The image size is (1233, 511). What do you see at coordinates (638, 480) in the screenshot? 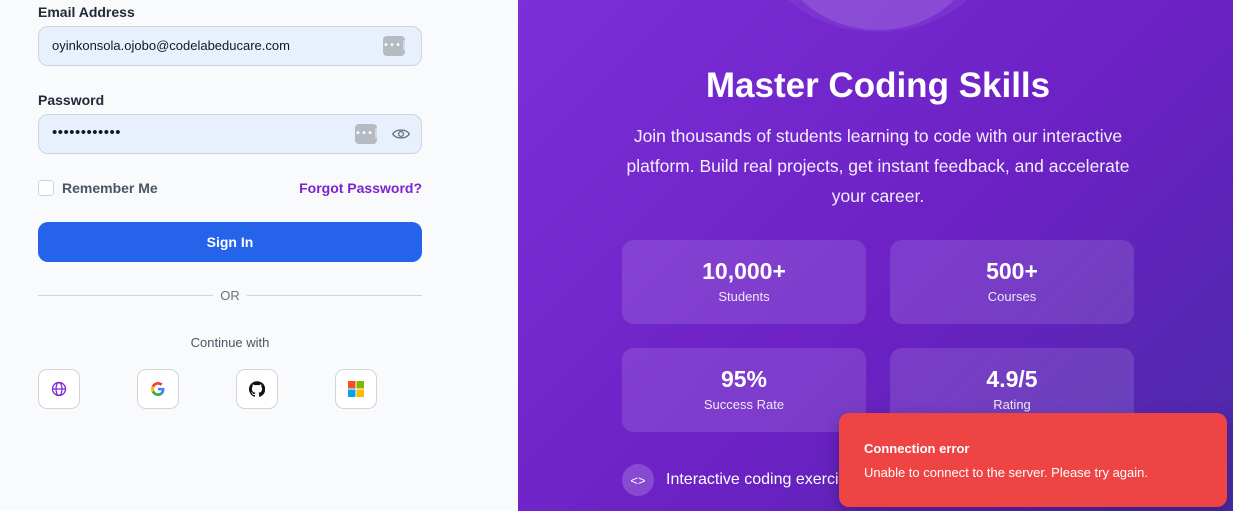
I see `code-icon: <>` at bounding box center [638, 480].